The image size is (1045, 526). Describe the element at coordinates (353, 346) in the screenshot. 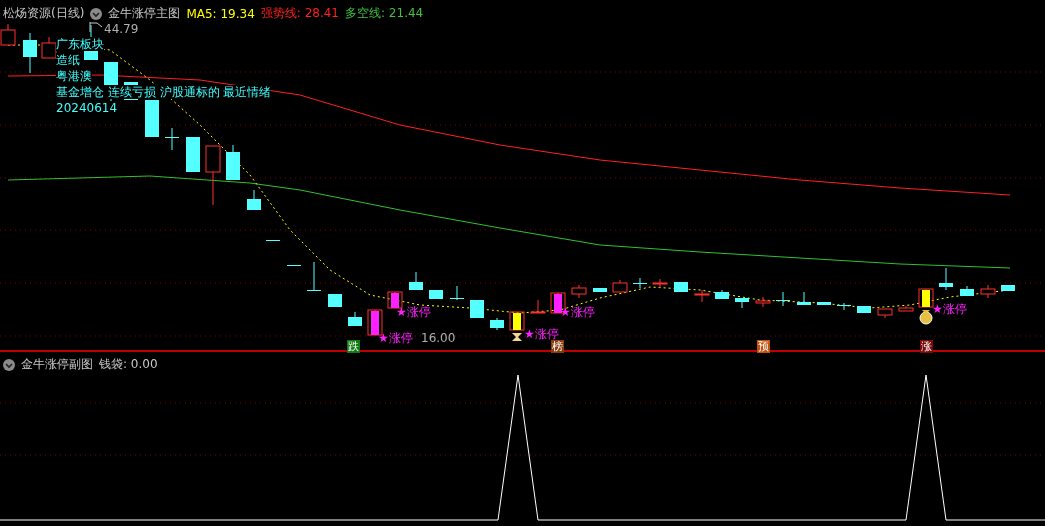

I see `signal-badge: 跌` at that location.